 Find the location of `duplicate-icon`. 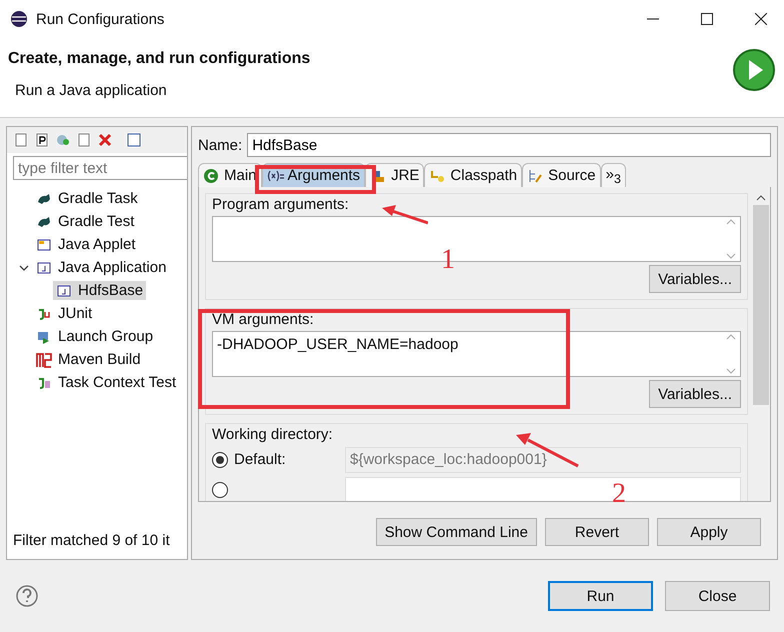

duplicate-icon is located at coordinates (63, 140).